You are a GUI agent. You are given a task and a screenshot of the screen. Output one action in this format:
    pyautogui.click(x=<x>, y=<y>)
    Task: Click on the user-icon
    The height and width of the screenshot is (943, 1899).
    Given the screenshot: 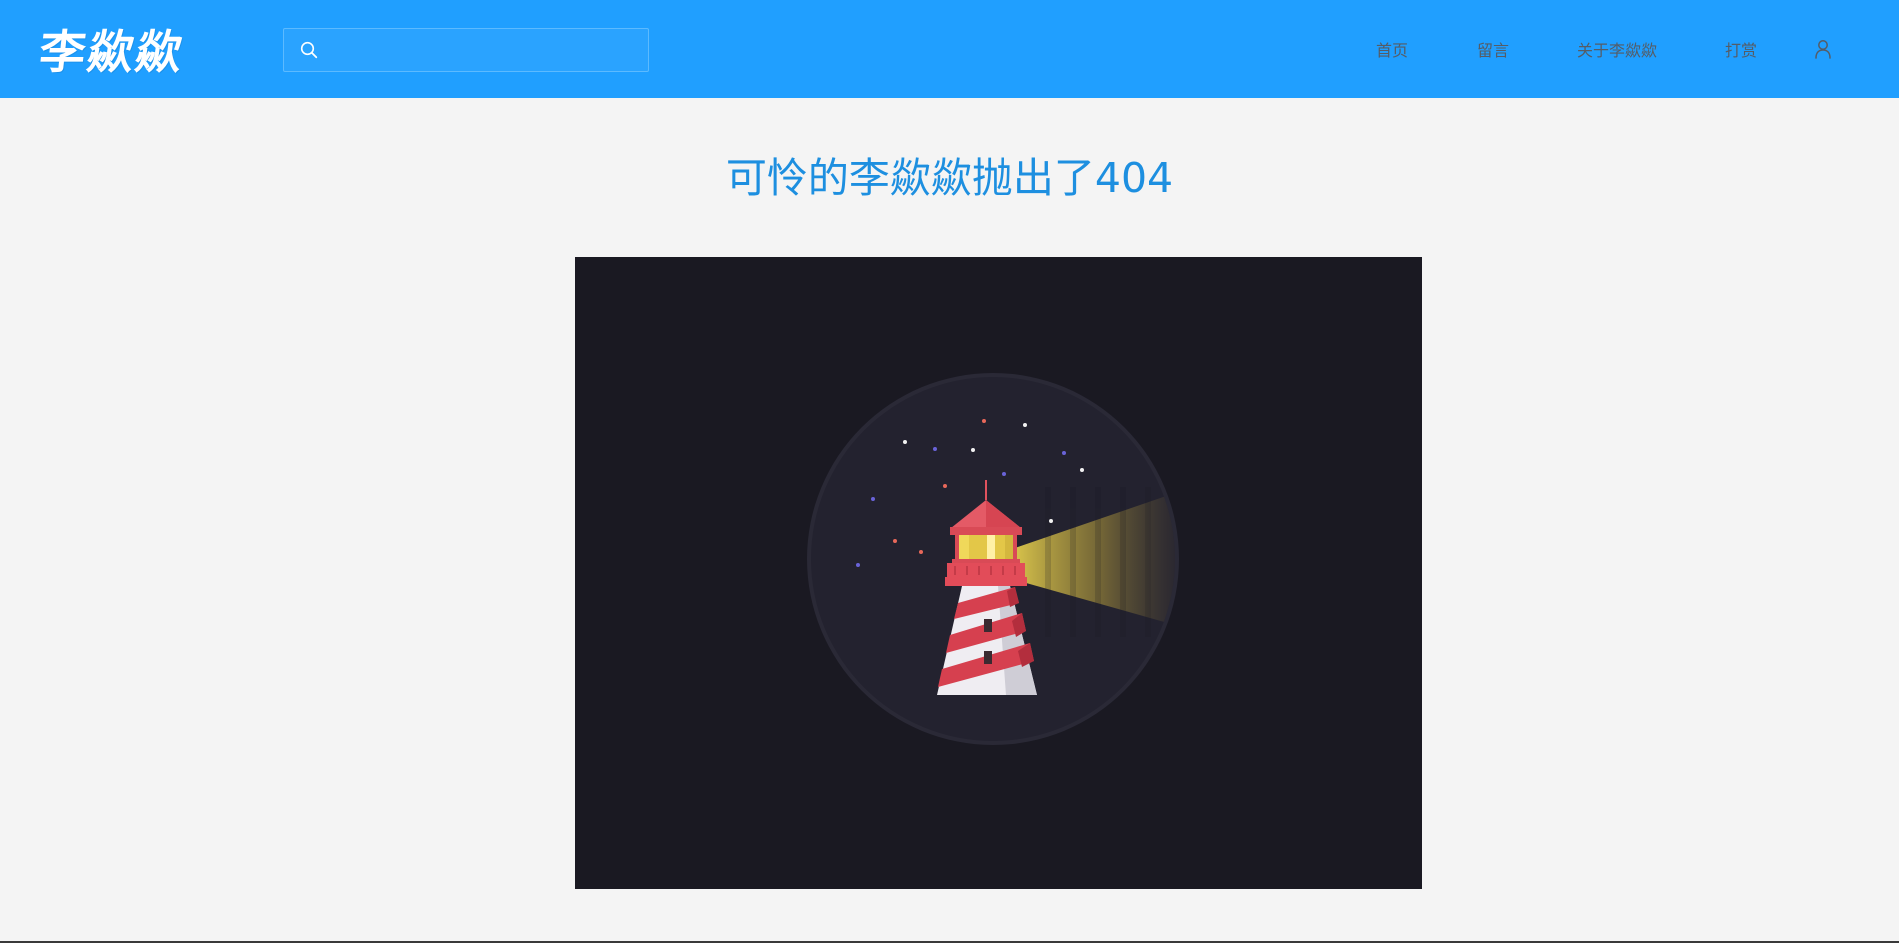 What is the action you would take?
    pyautogui.click(x=1823, y=49)
    